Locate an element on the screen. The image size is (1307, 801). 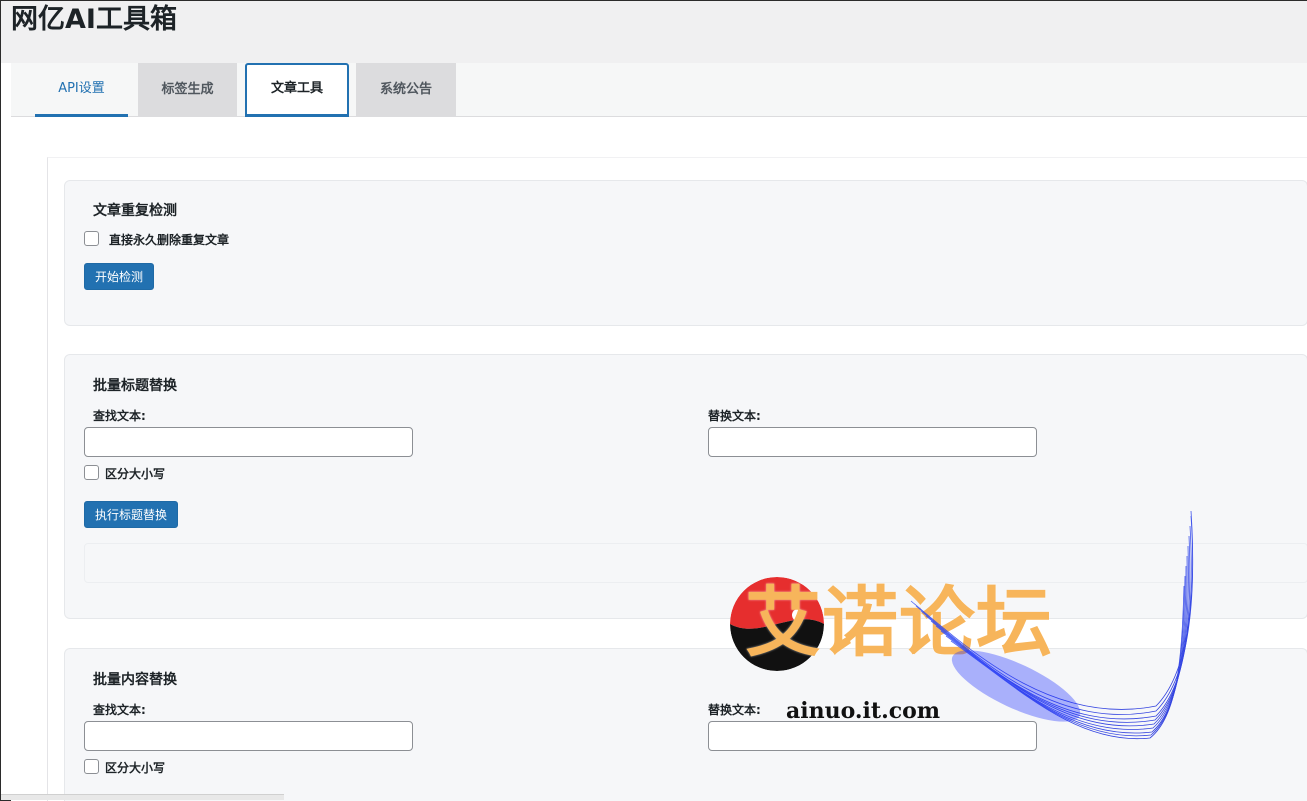
run-title-replace-button: 执行标题替换 is located at coordinates (131, 514).